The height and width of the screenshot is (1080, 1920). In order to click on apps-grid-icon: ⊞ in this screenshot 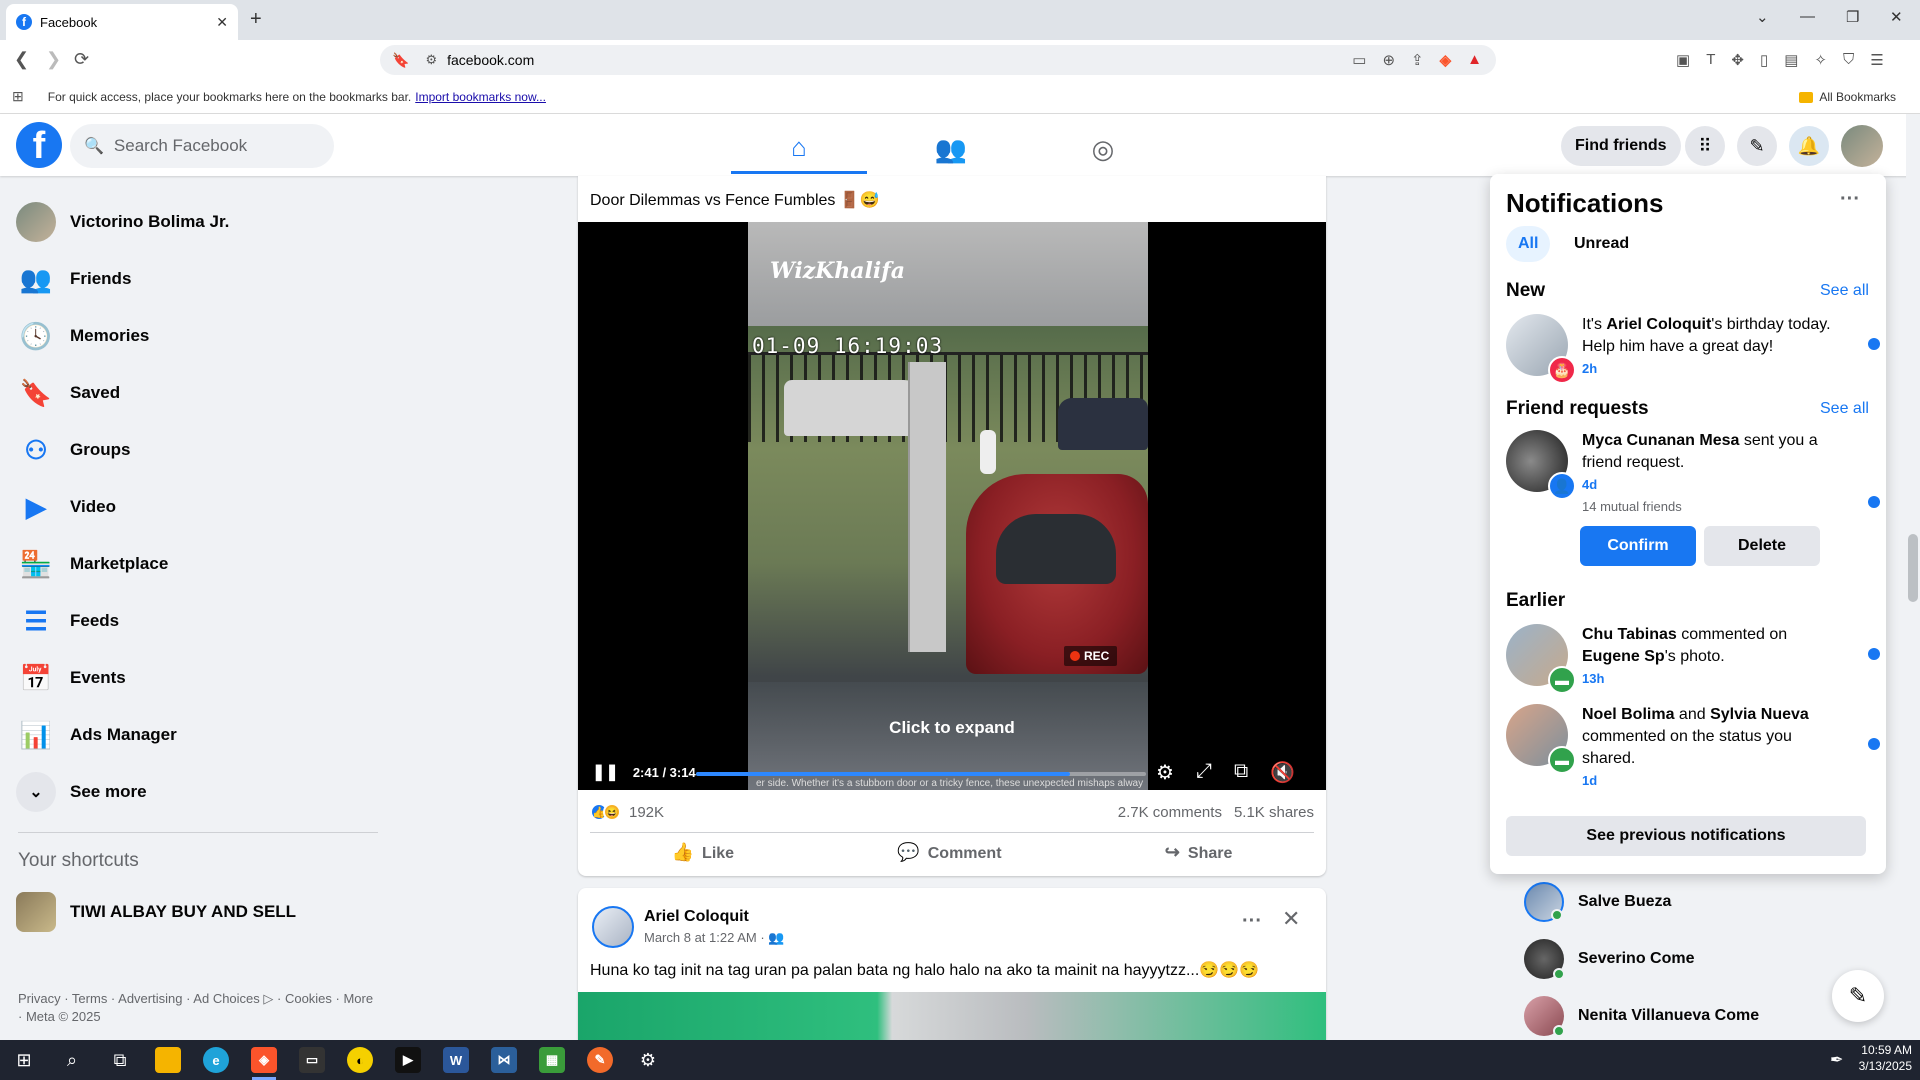, I will do `click(18, 96)`.